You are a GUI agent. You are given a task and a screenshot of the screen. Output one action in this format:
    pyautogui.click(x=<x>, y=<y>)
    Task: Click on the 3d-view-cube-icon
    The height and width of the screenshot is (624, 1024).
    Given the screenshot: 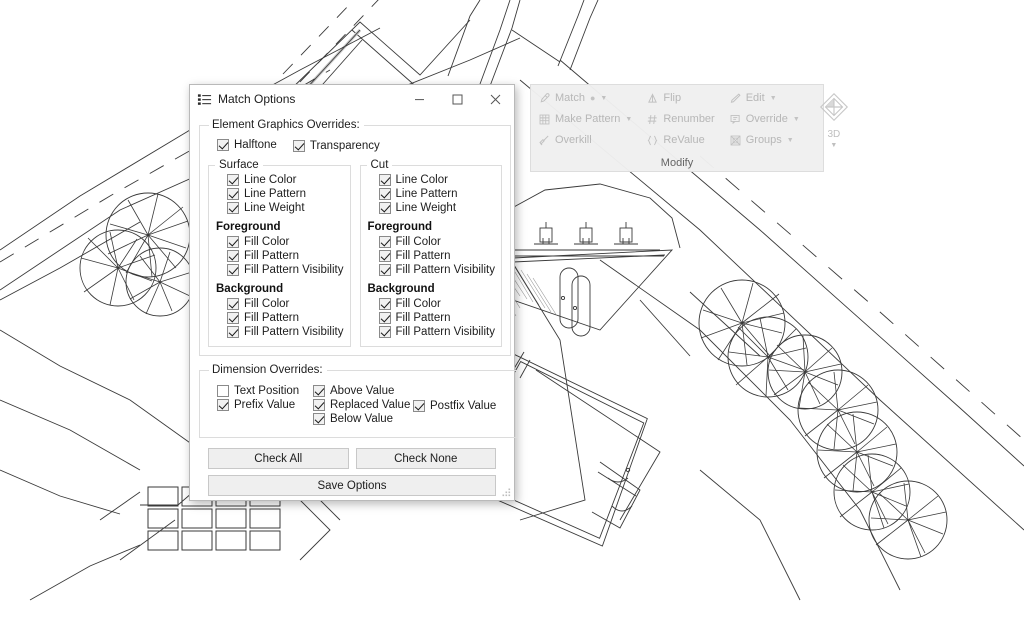 What is the action you would take?
    pyautogui.click(x=834, y=109)
    